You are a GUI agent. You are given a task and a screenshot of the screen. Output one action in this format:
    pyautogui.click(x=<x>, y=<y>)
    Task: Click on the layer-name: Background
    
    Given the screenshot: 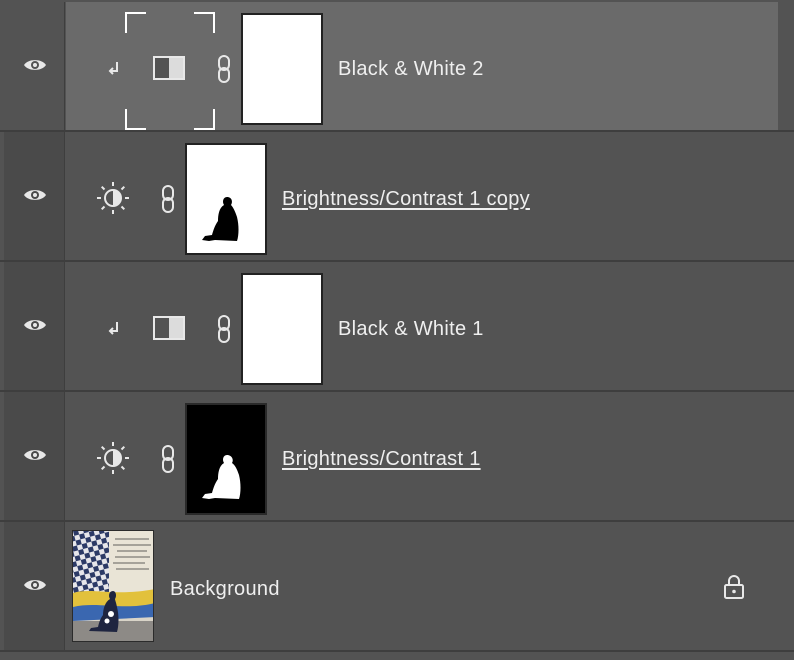 What is the action you would take?
    pyautogui.click(x=225, y=589)
    